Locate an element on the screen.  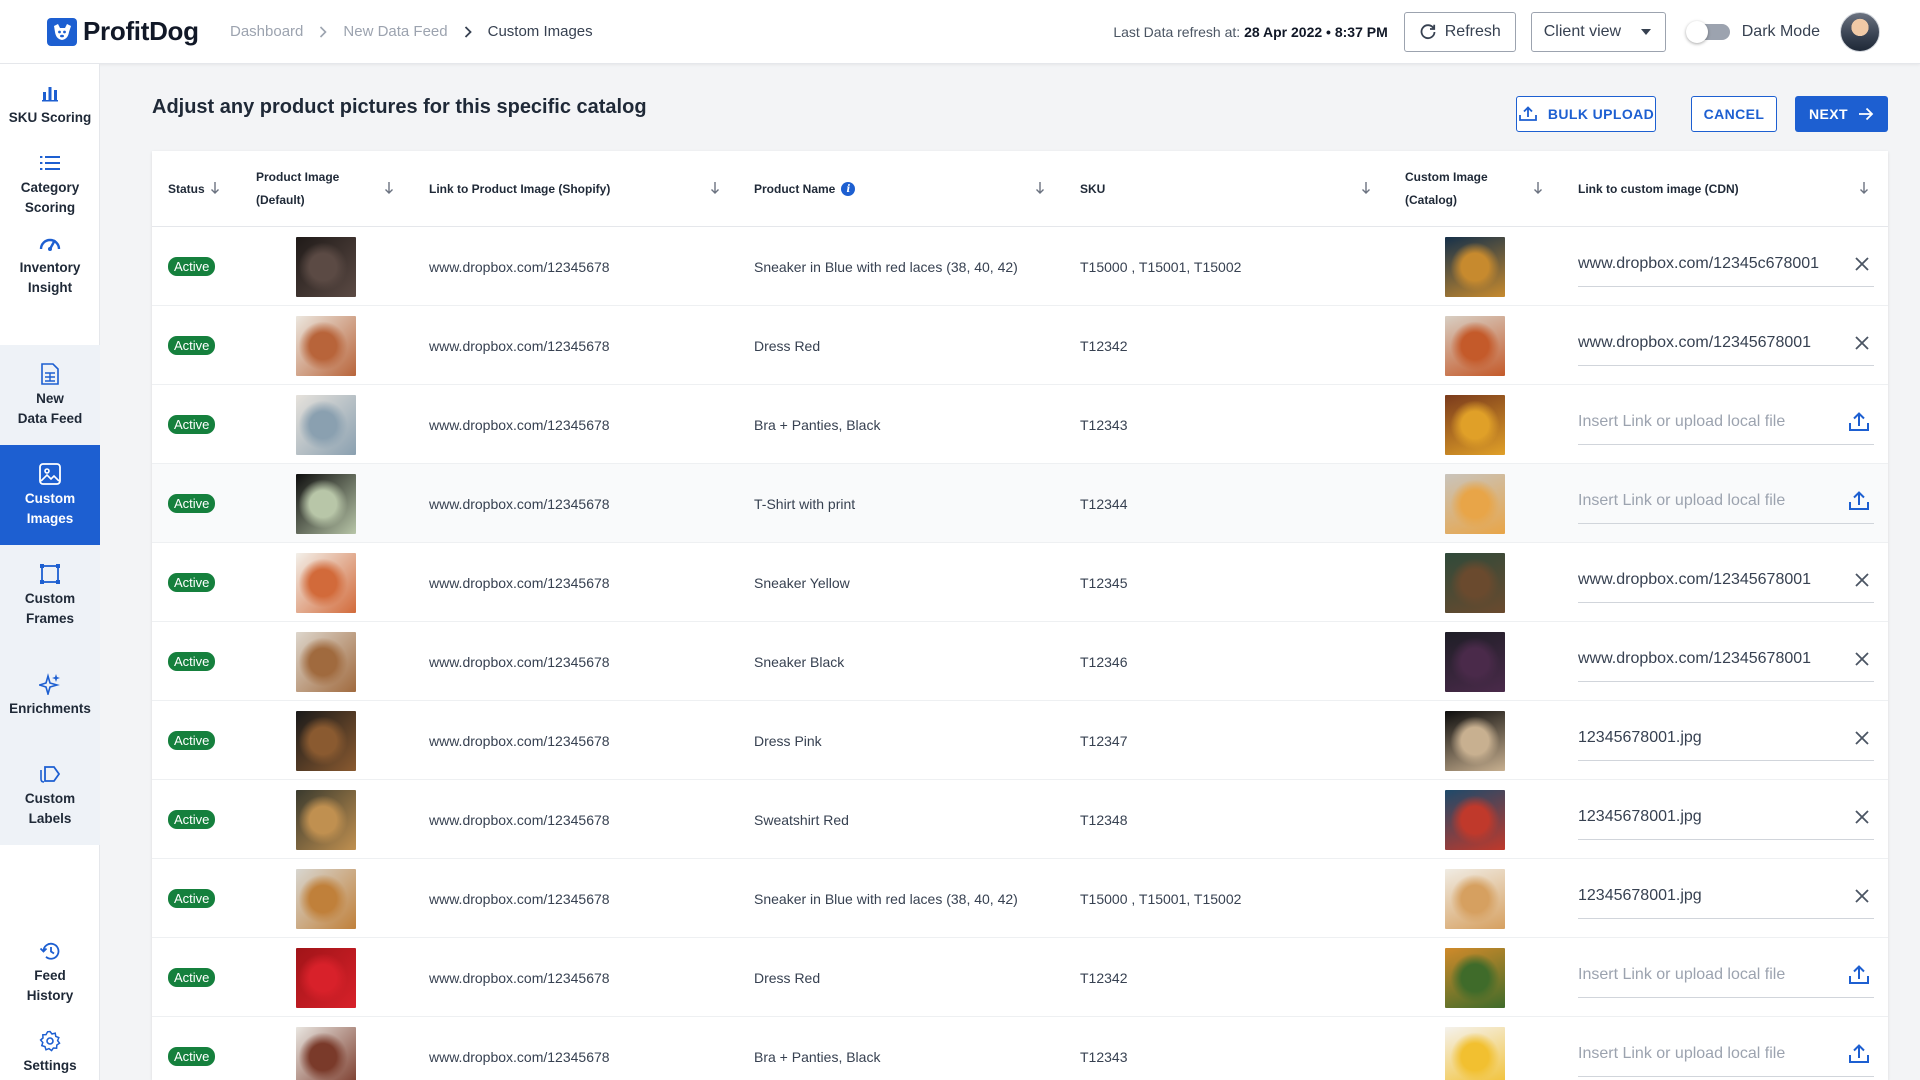
next-button: NEXT is located at coordinates (1841, 114).